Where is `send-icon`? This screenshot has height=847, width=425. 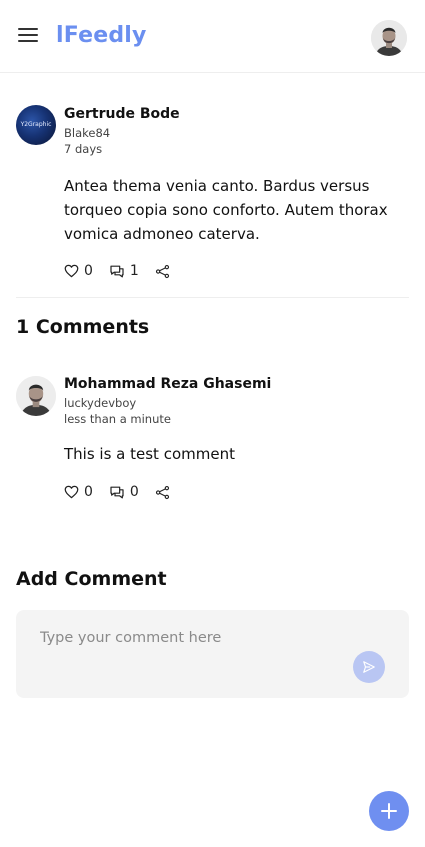 send-icon is located at coordinates (369, 667).